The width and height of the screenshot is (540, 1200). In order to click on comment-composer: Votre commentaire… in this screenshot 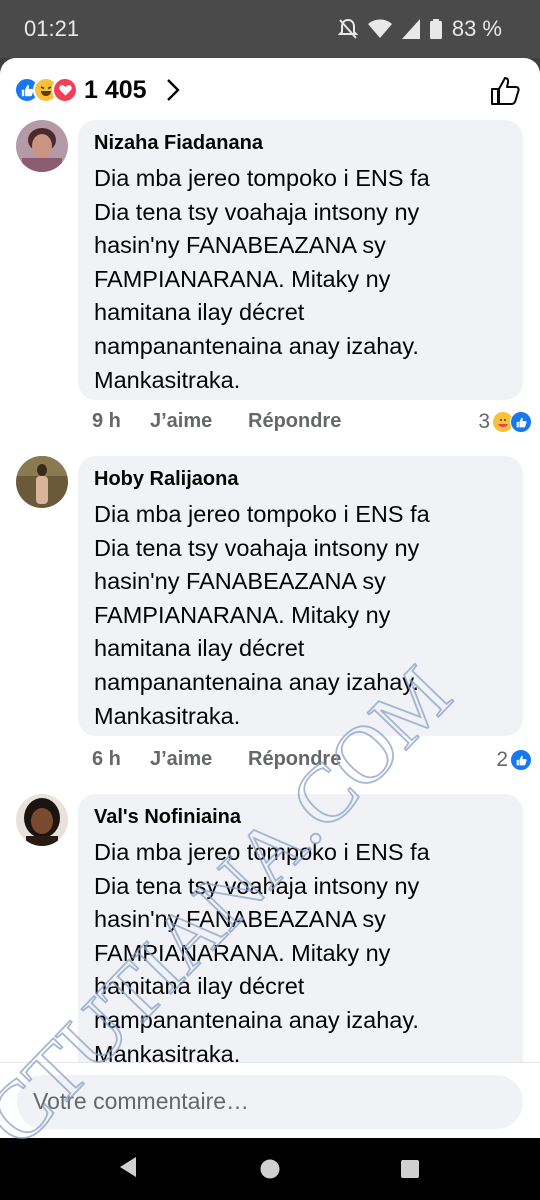, I will do `click(270, 1100)`.